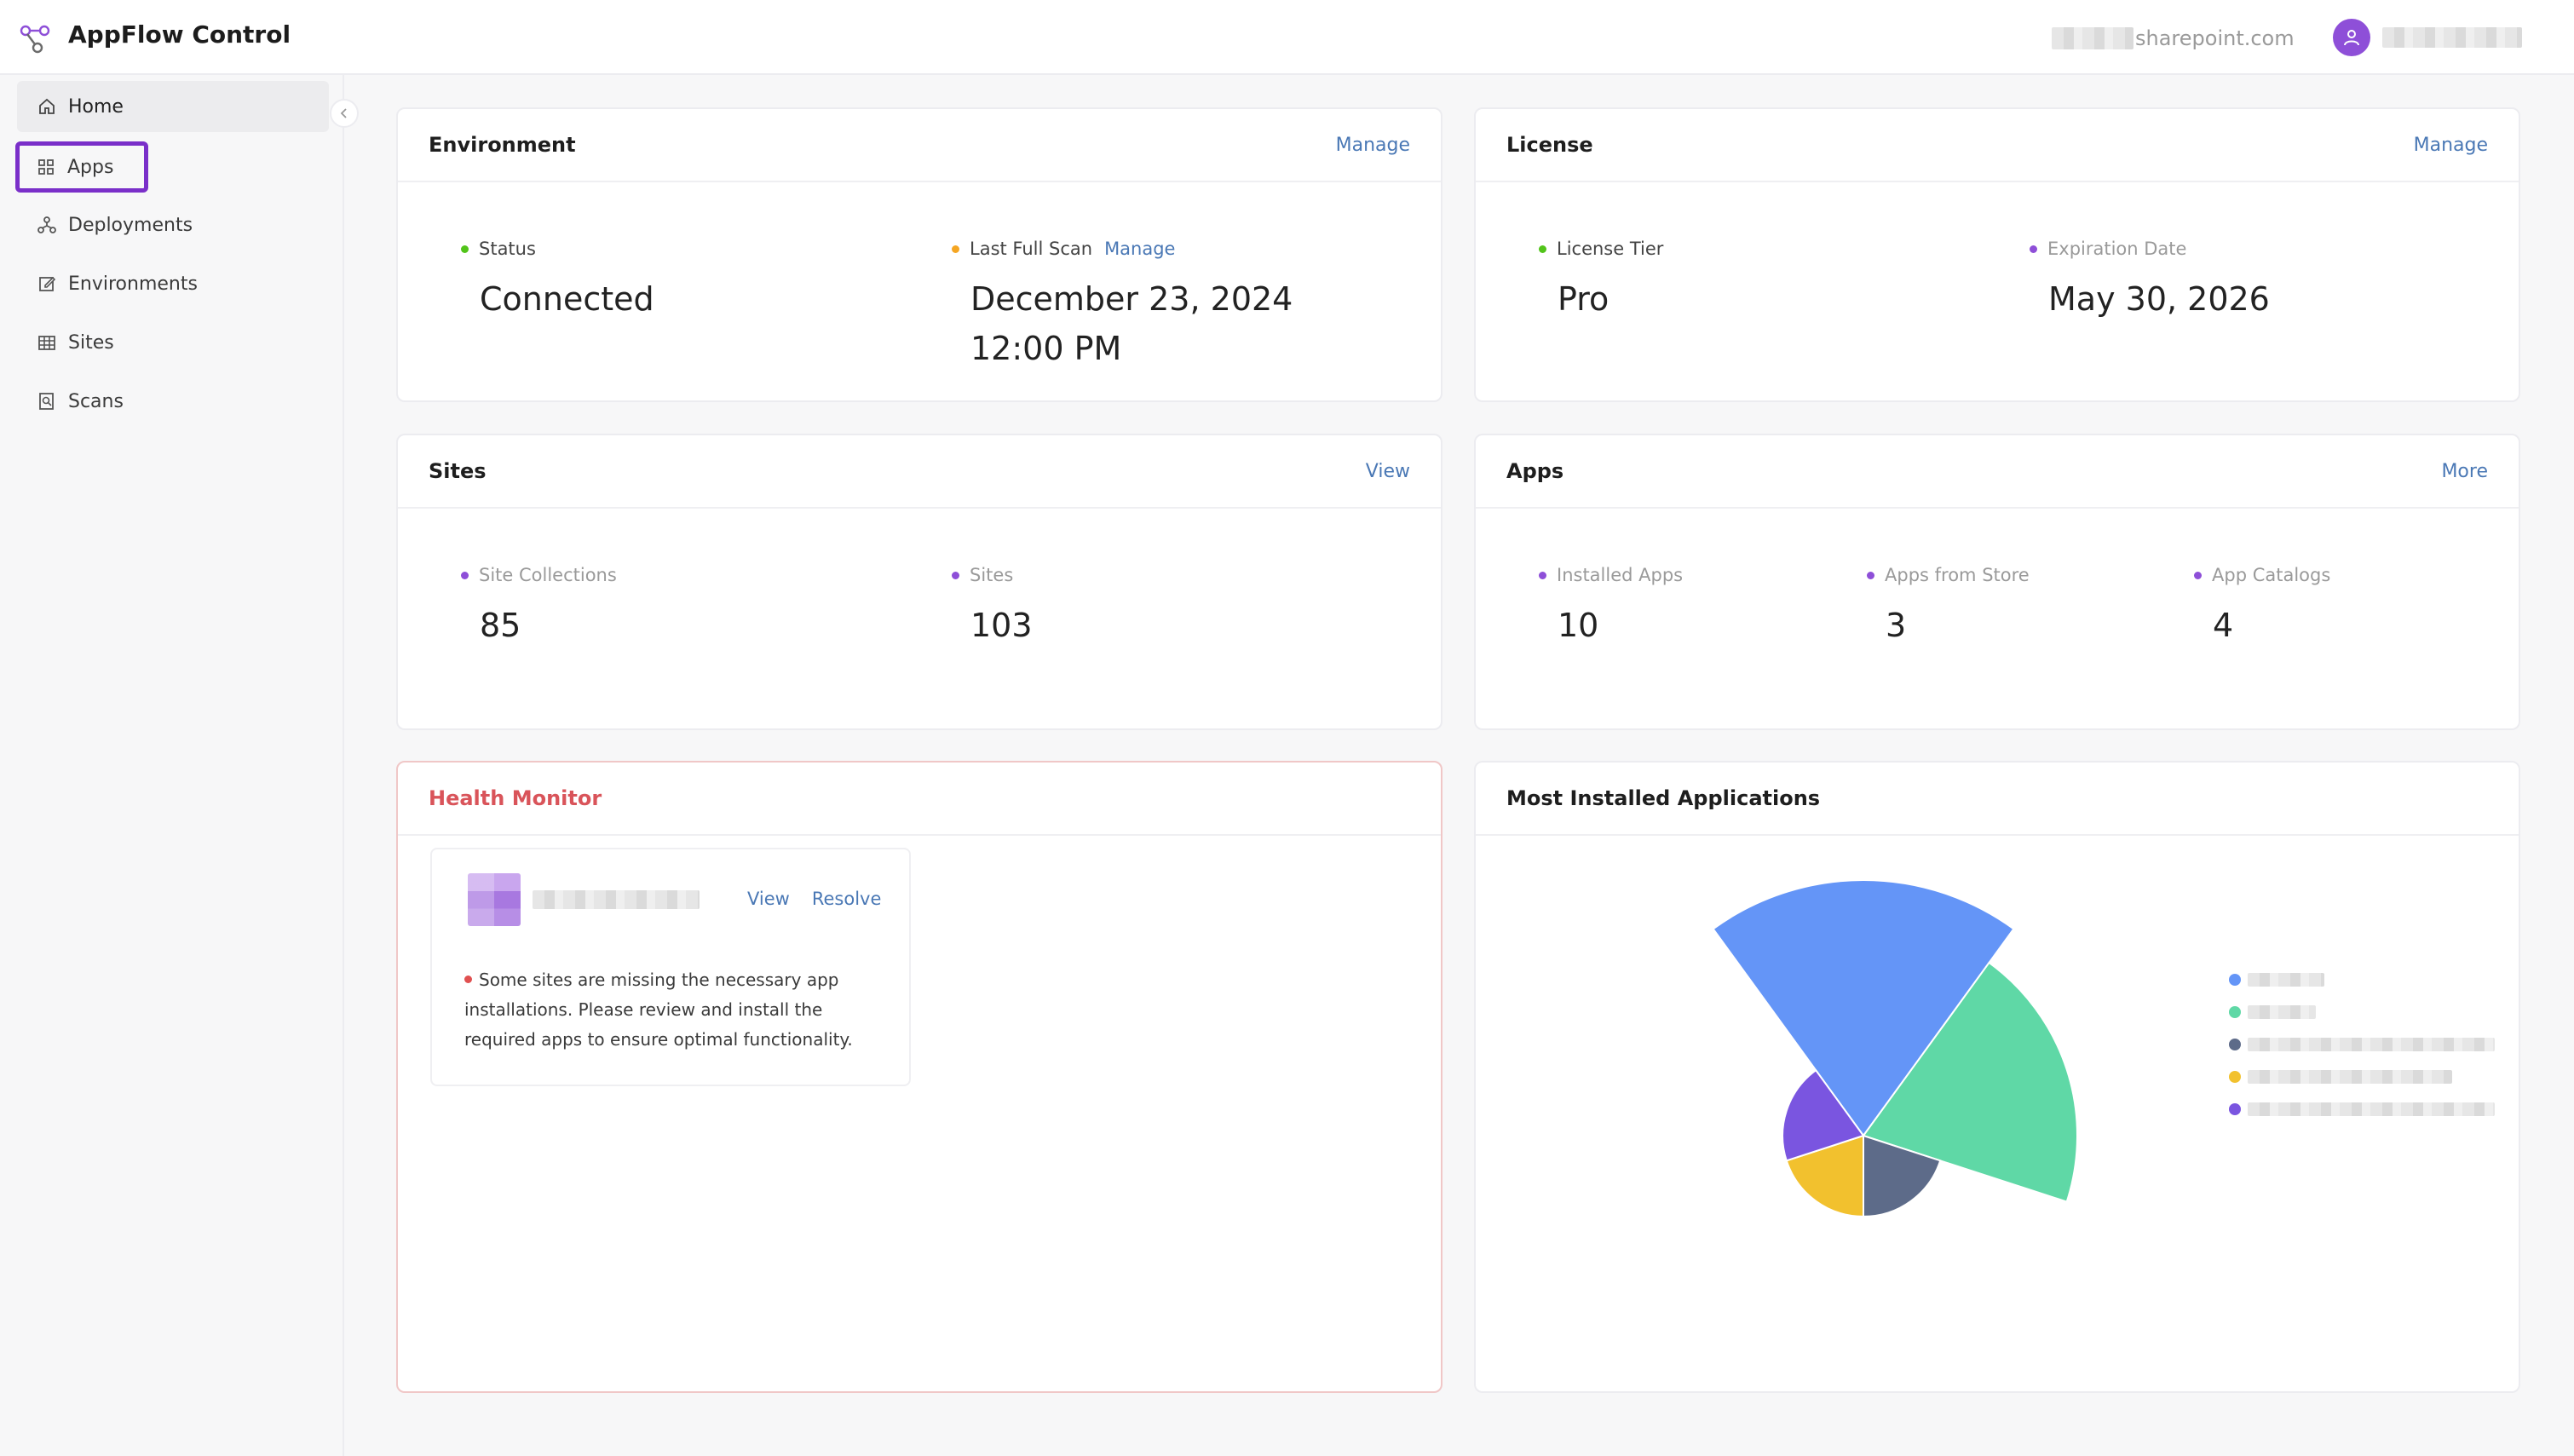 Image resolution: width=2574 pixels, height=1456 pixels. Describe the element at coordinates (1388, 471) in the screenshot. I see `view-sites-link: View` at that location.